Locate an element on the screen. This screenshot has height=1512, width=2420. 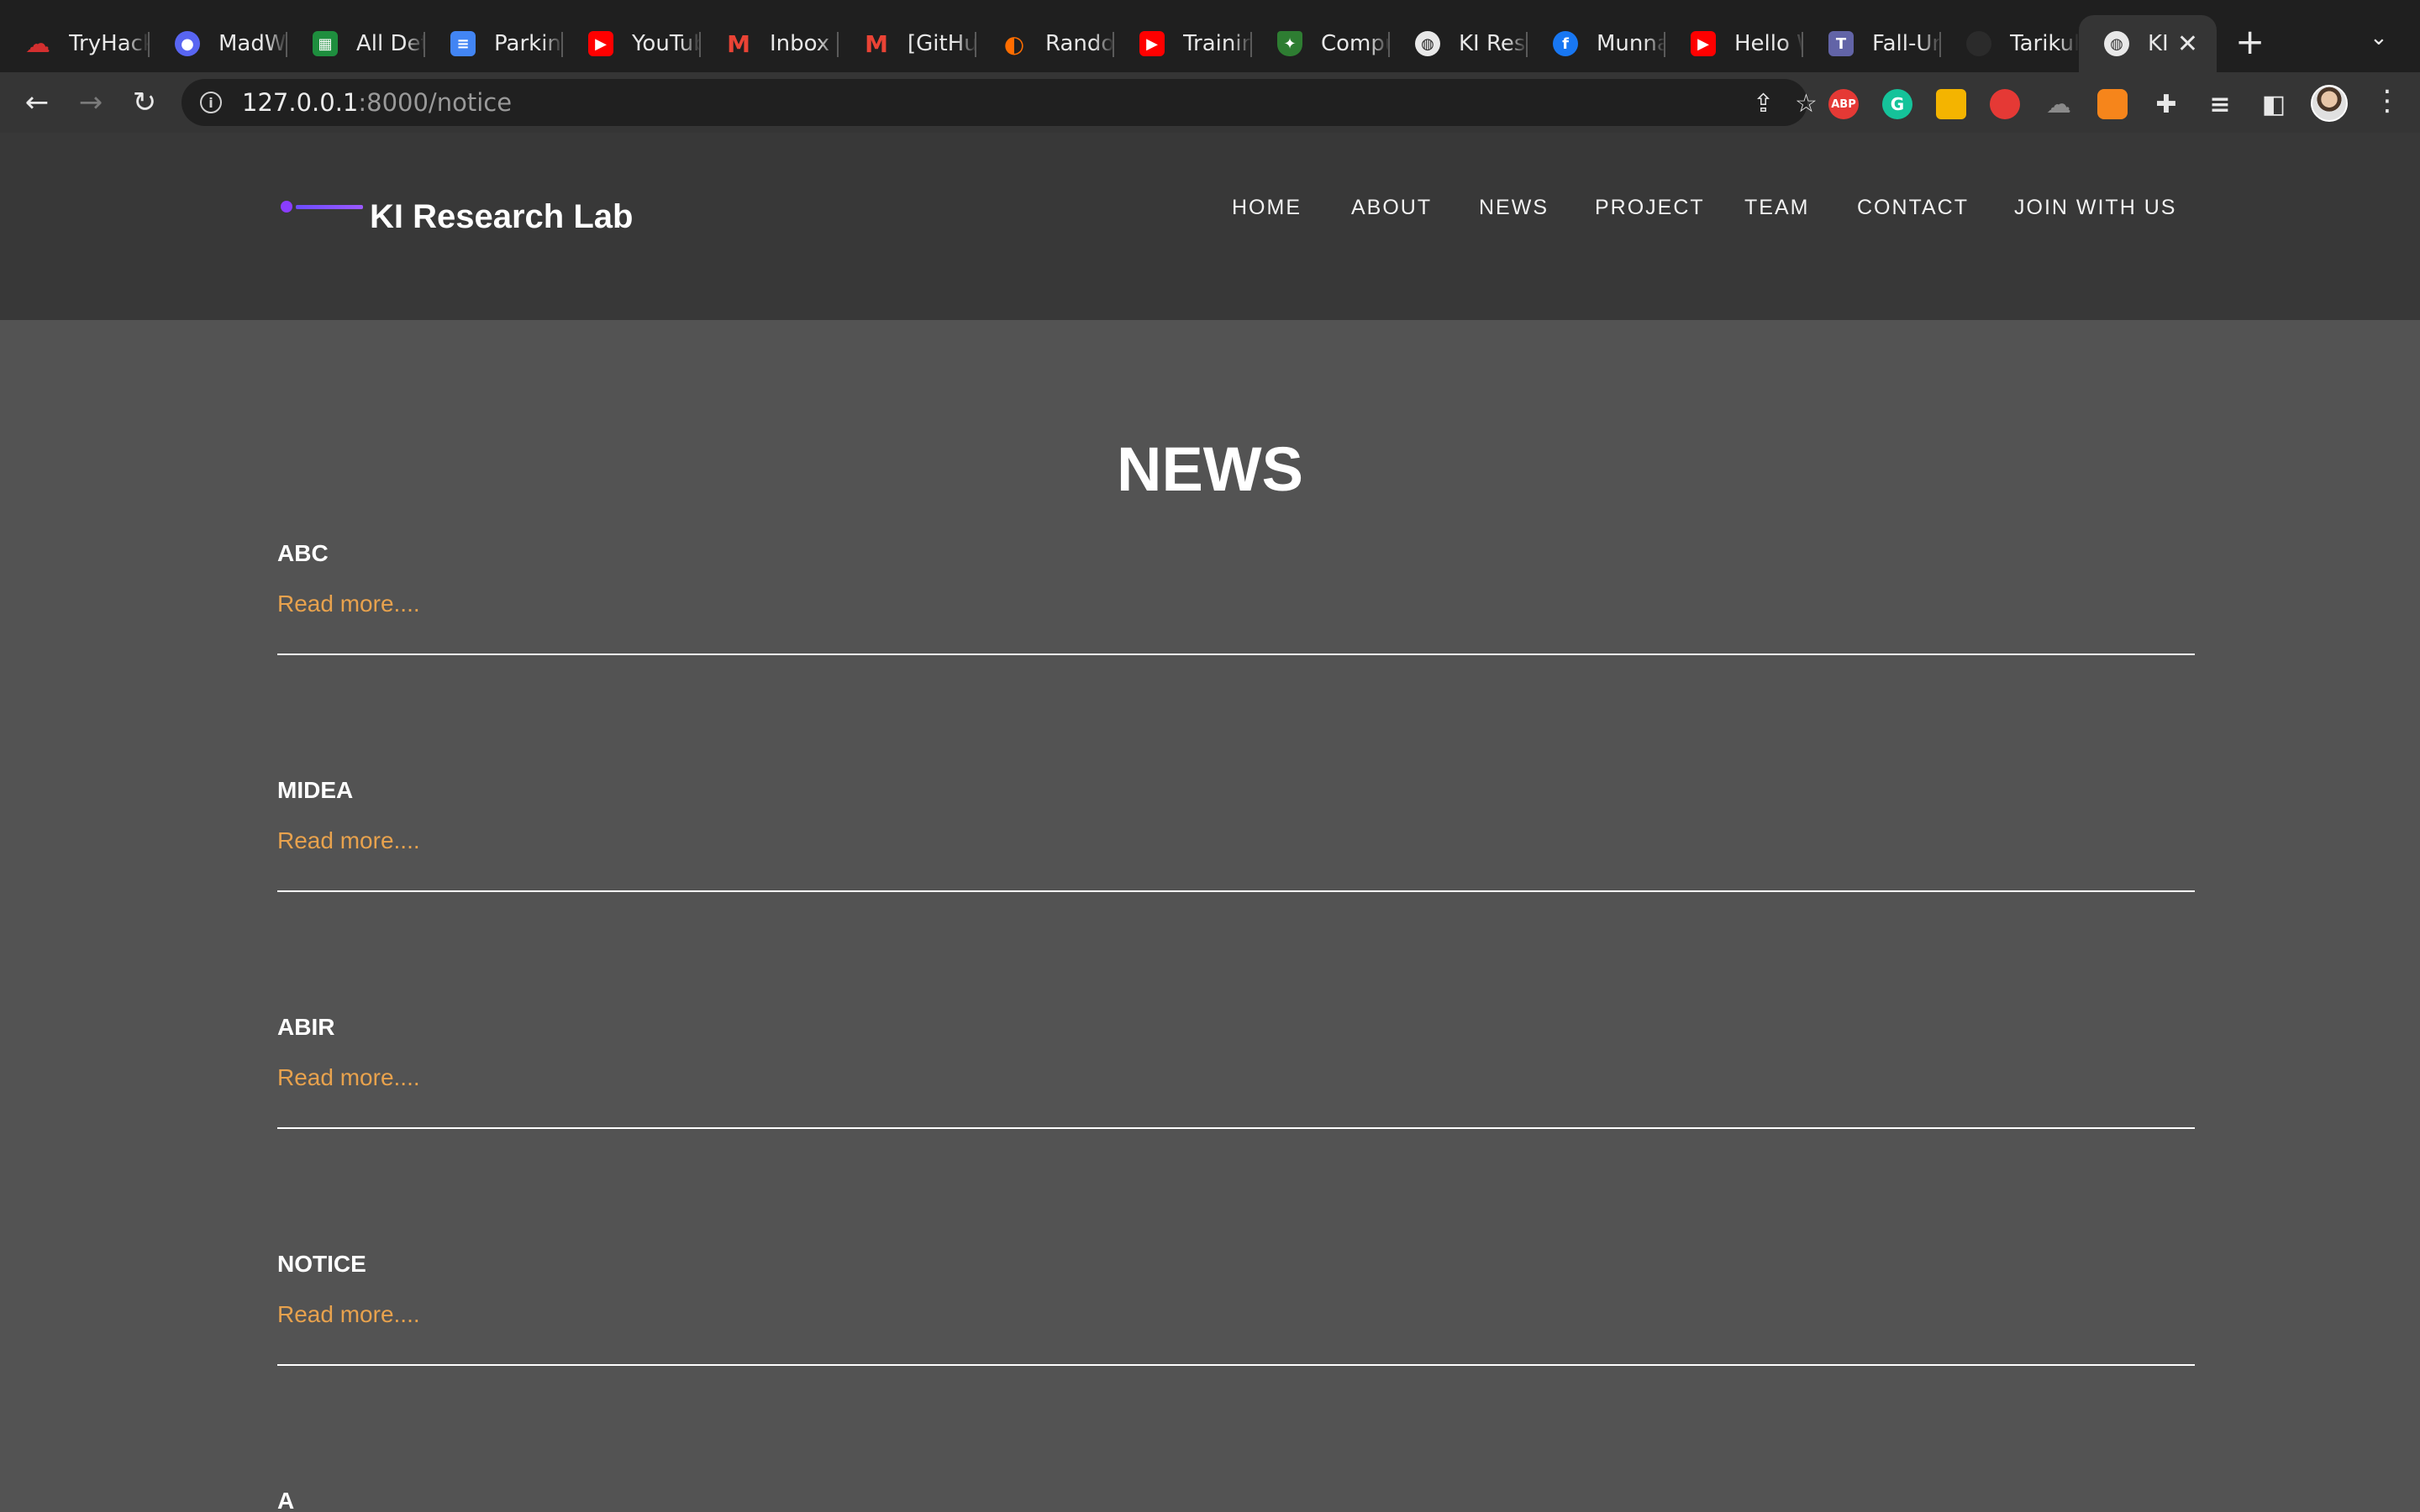
side-panel-icon: ◧ is located at coordinates (2274, 104).